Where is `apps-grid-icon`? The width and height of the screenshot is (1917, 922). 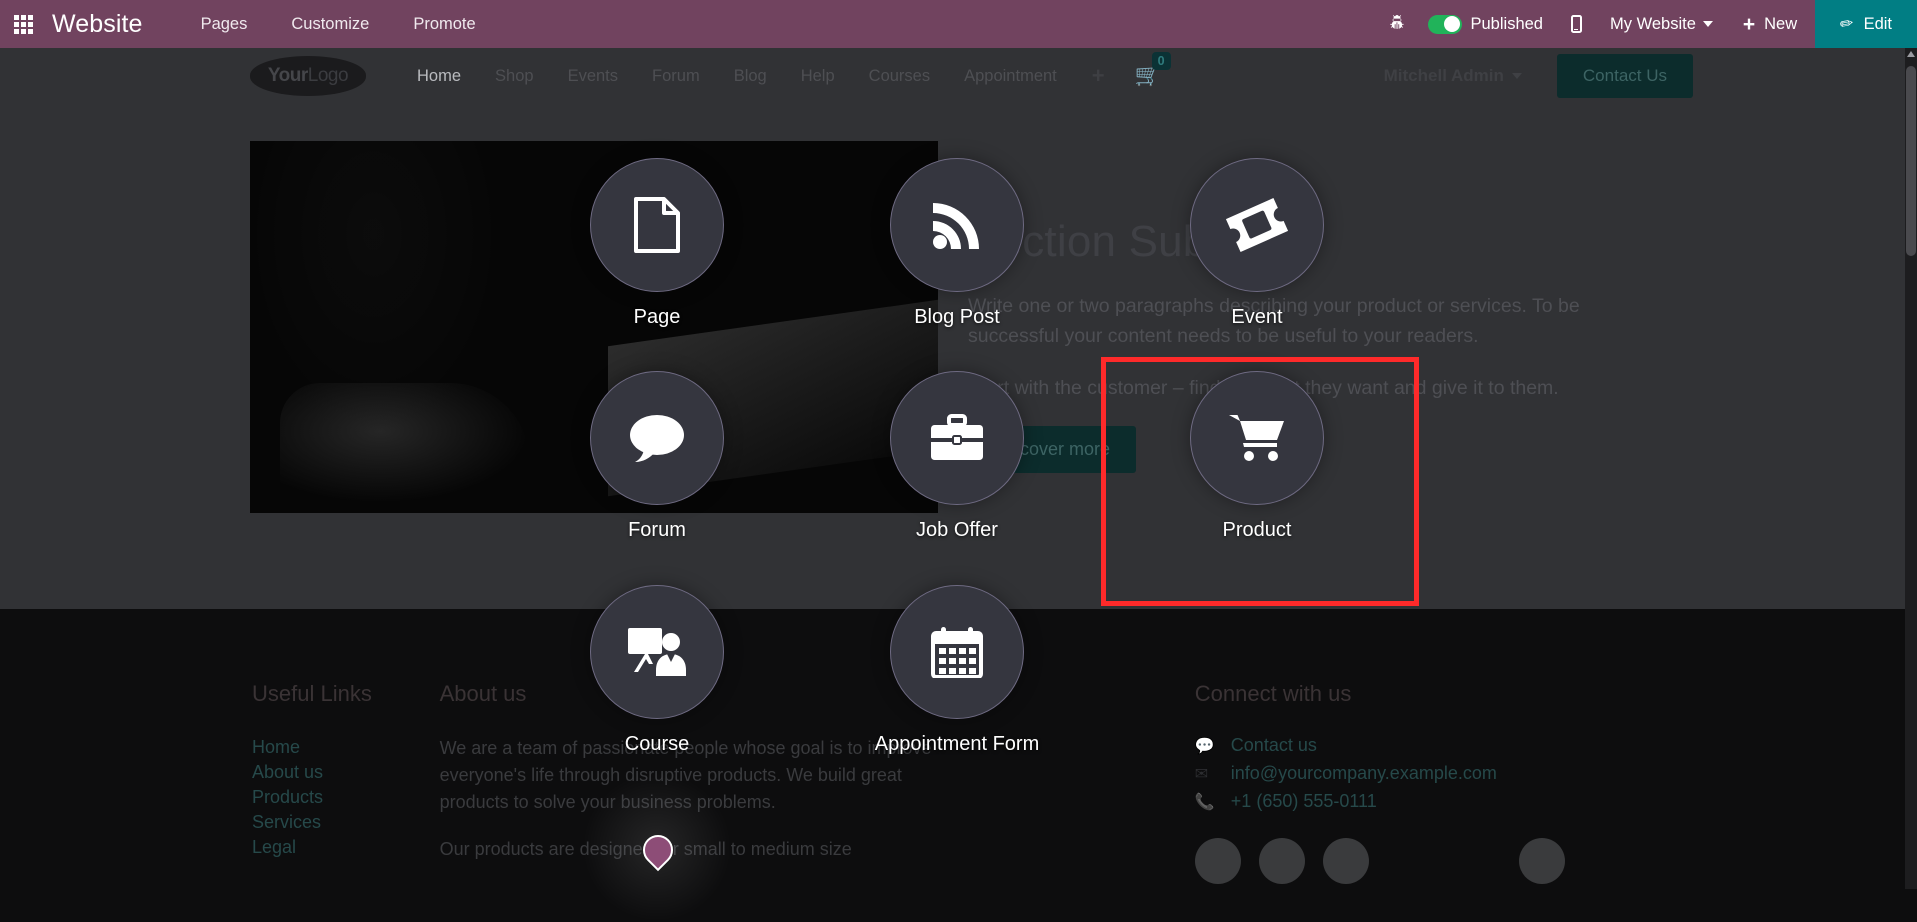 apps-grid-icon is located at coordinates (23, 24).